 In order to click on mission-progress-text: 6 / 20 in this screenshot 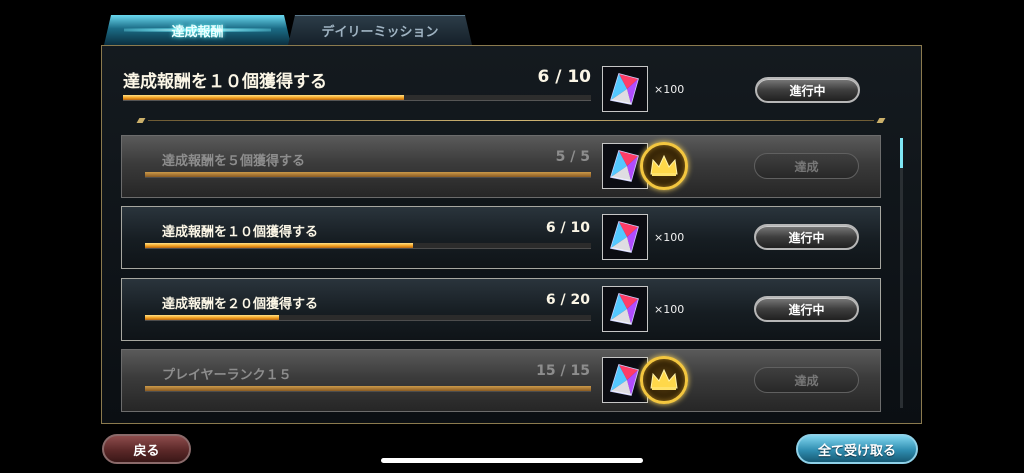, I will do `click(567, 300)`.